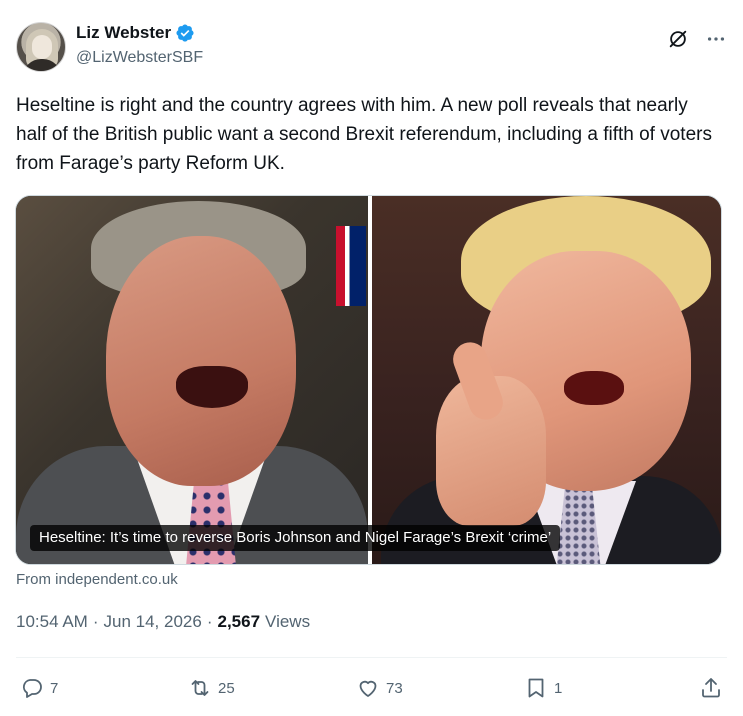 The width and height of the screenshot is (743, 716). I want to click on reply-button: 7, so click(39, 688).